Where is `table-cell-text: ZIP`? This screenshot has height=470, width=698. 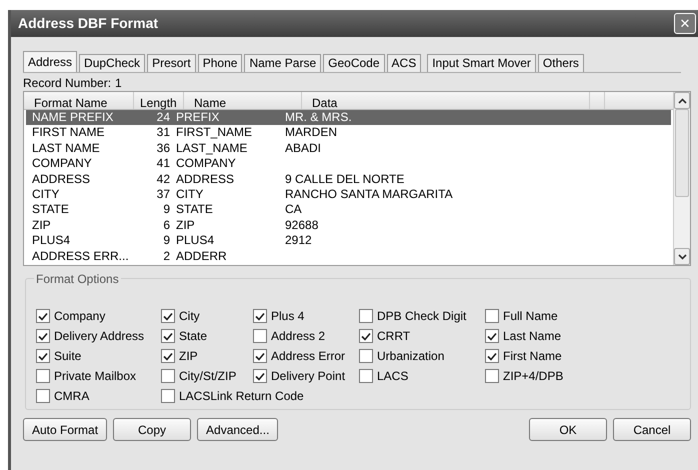
table-cell-text: ZIP is located at coordinates (41, 226).